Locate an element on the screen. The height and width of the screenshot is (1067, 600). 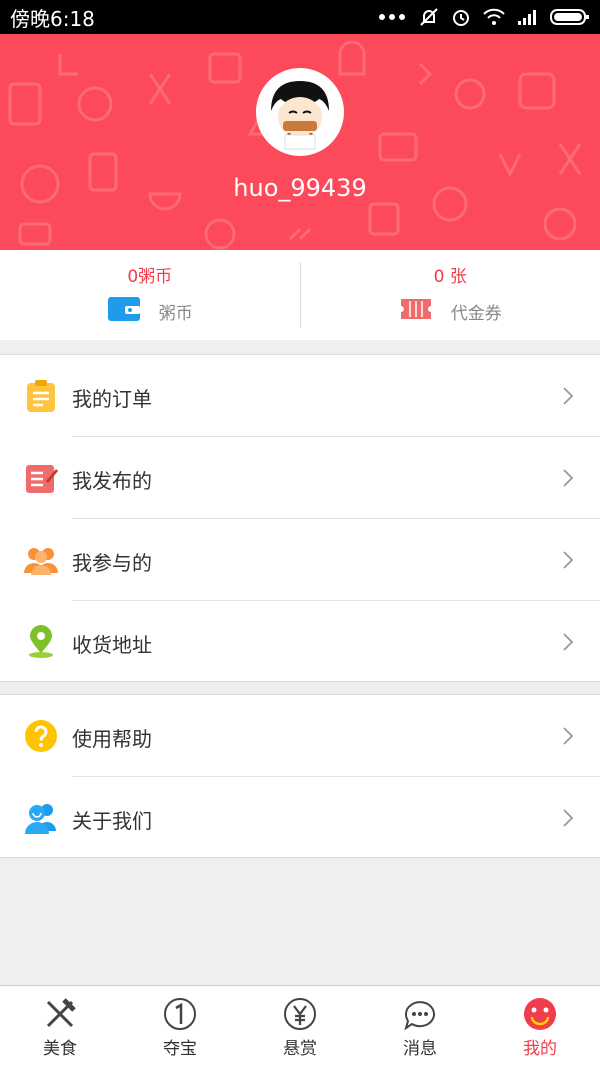
alarm-clock-icon is located at coordinates (461, 17).